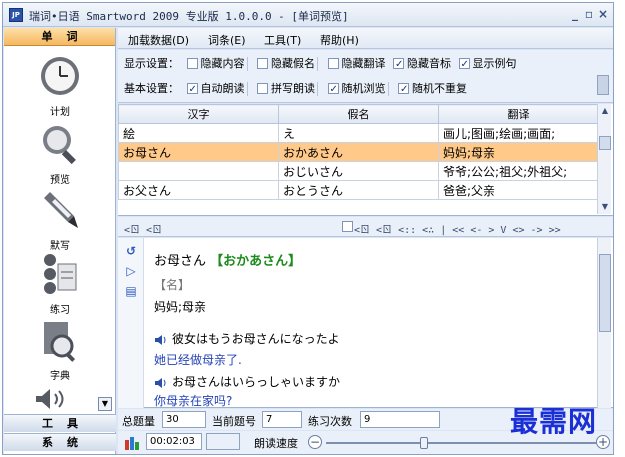  Describe the element at coordinates (554, 421) in the screenshot. I see `watermark-logo: 最需网` at that location.